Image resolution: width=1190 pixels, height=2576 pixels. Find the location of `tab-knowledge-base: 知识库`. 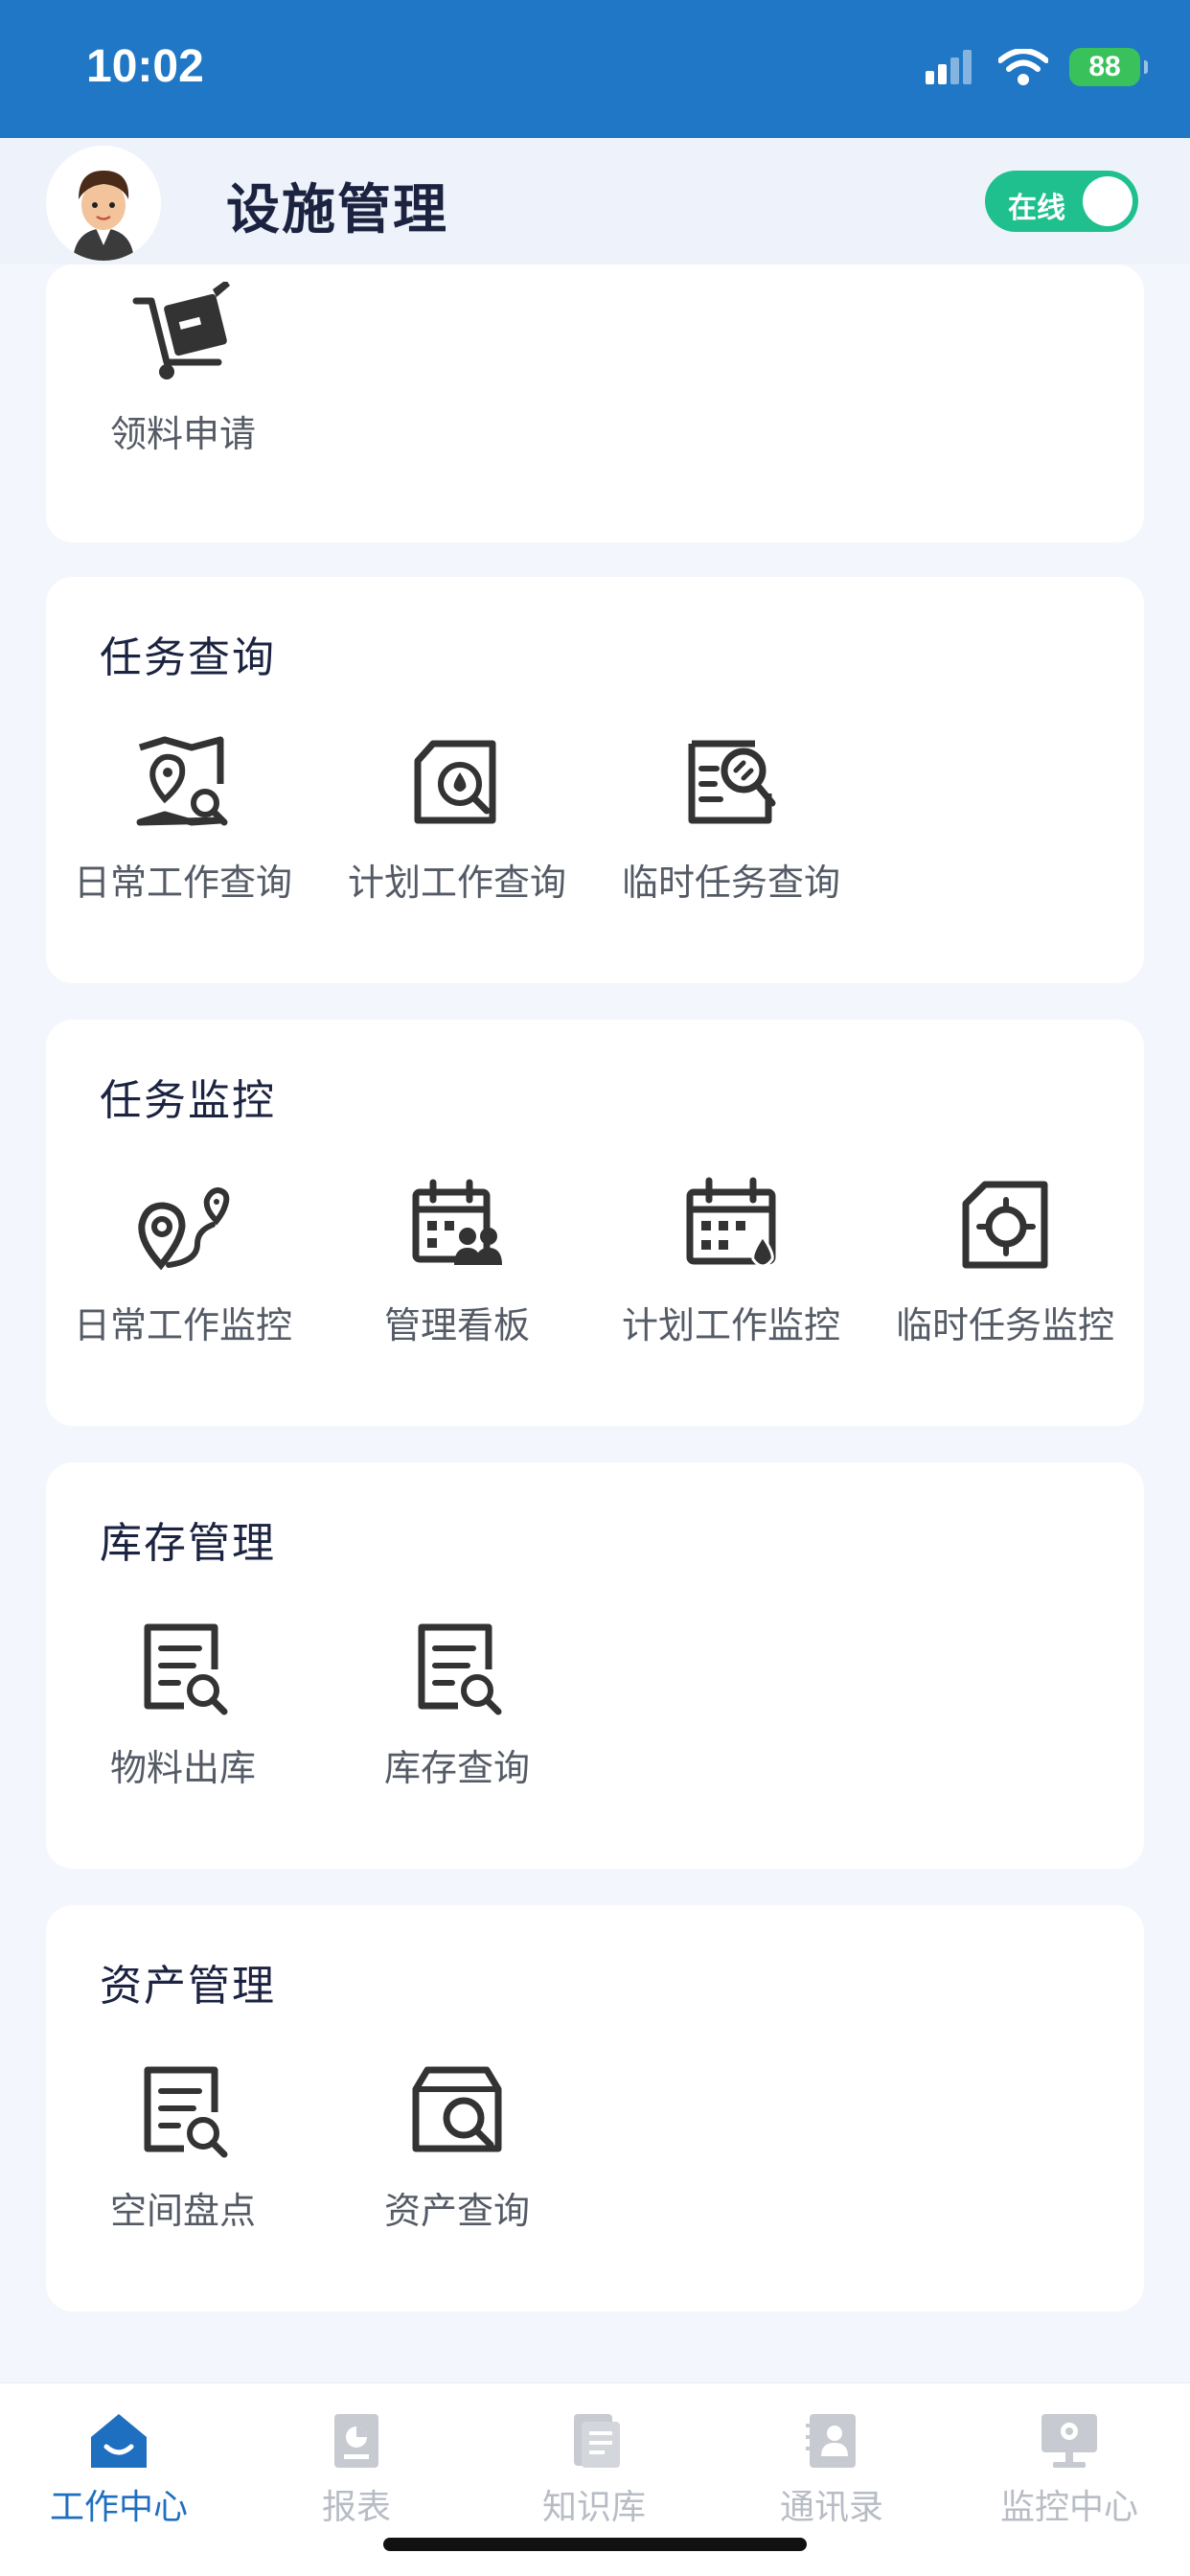

tab-knowledge-base: 知识库 is located at coordinates (594, 2468).